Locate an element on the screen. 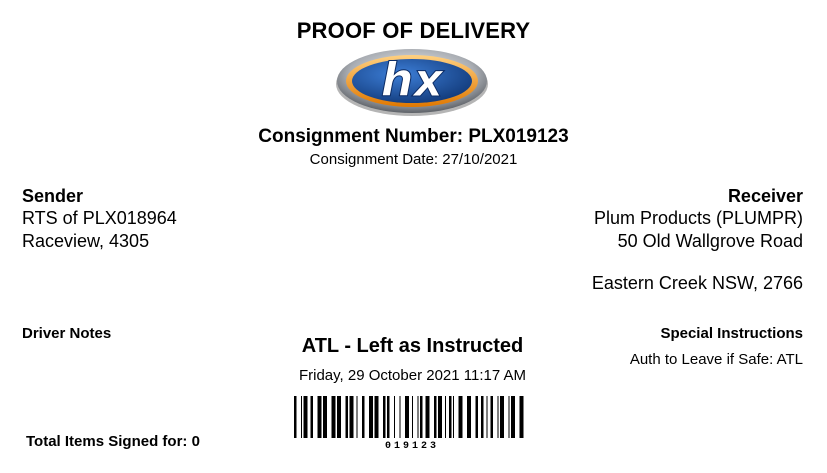  total-items-signed: Total Items Signed for: 0 is located at coordinates (113, 441).